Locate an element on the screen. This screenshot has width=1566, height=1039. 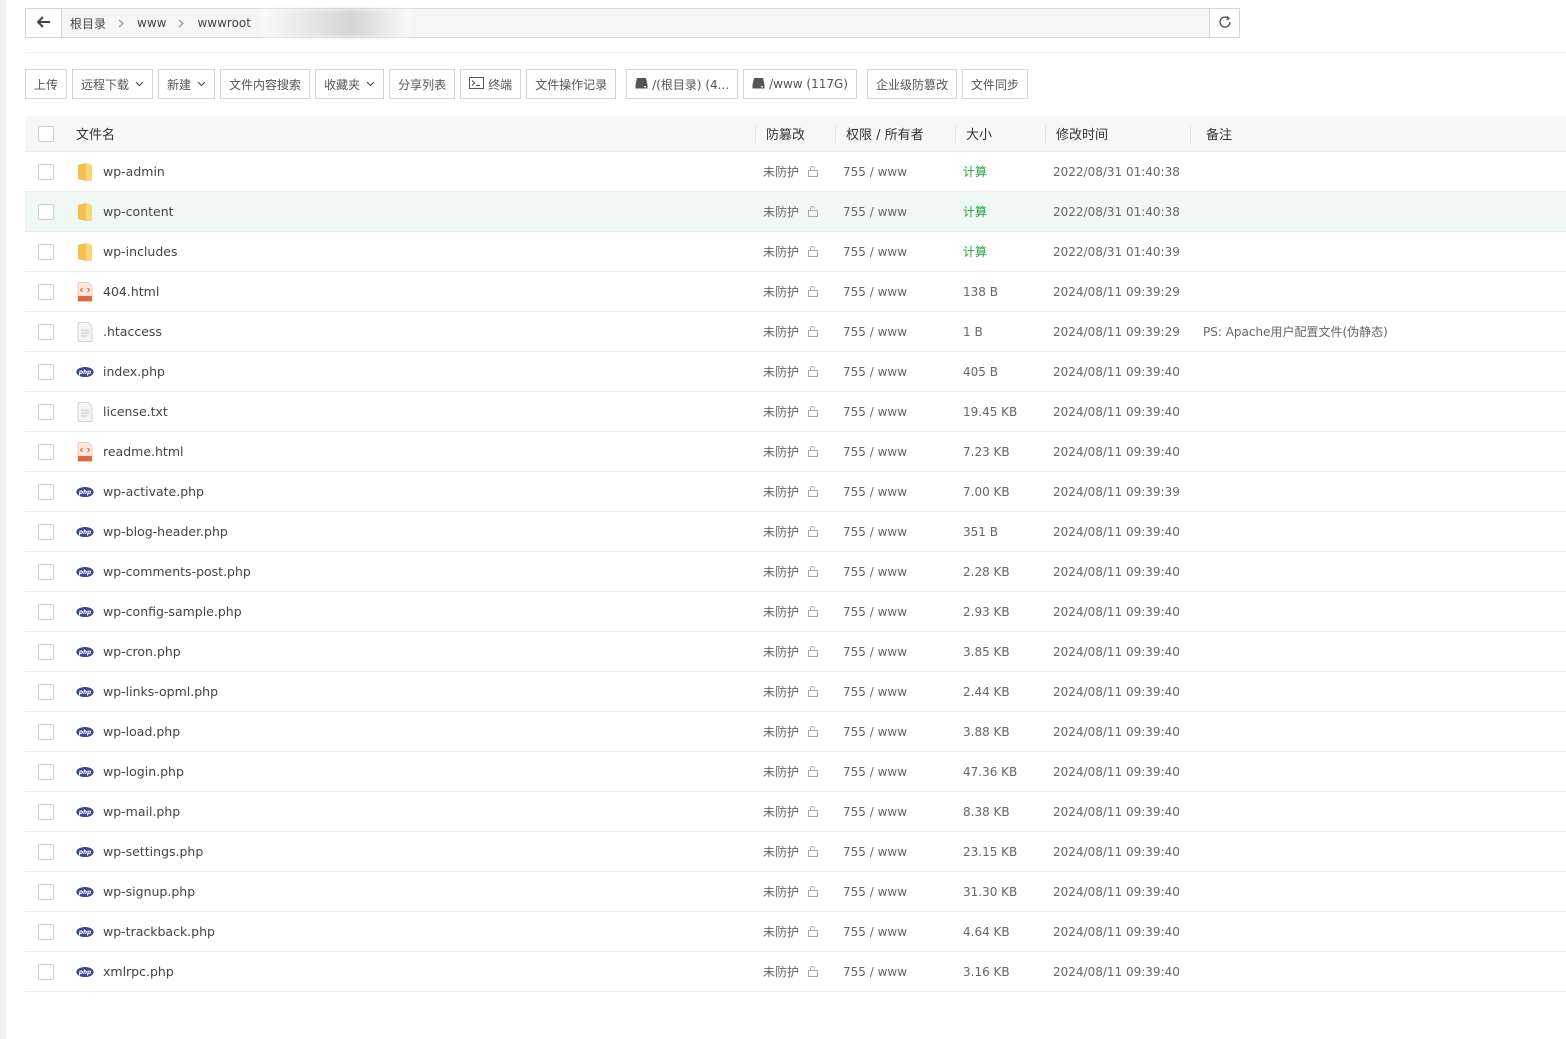
header-protect: 防篡改 is located at coordinates (784, 133).